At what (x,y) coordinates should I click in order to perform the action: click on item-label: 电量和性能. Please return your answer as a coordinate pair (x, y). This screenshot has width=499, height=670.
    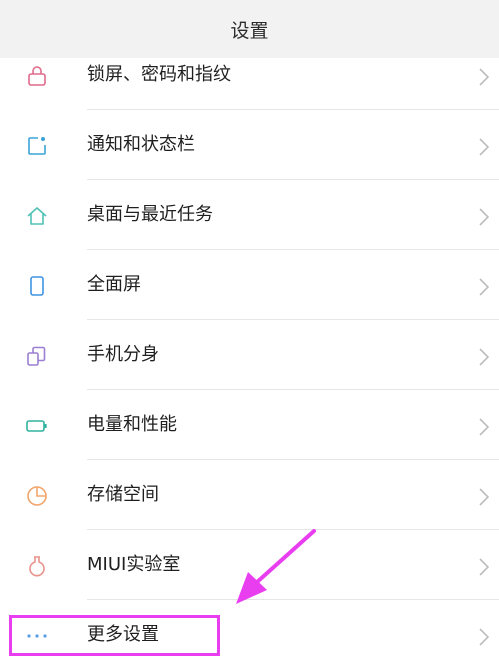
    Looking at the image, I should click on (132, 424).